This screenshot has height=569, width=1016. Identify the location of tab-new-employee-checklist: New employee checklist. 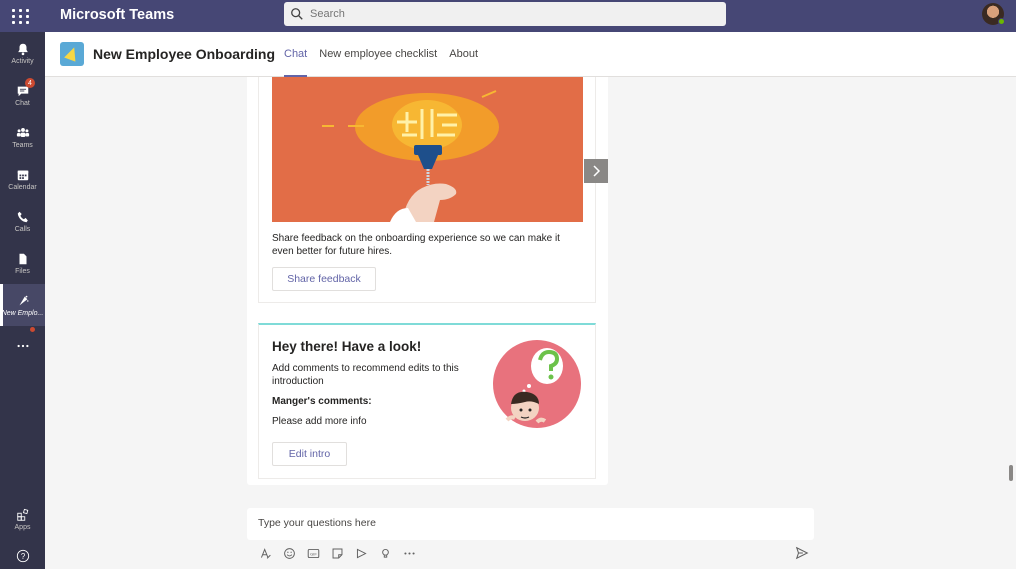
(378, 54).